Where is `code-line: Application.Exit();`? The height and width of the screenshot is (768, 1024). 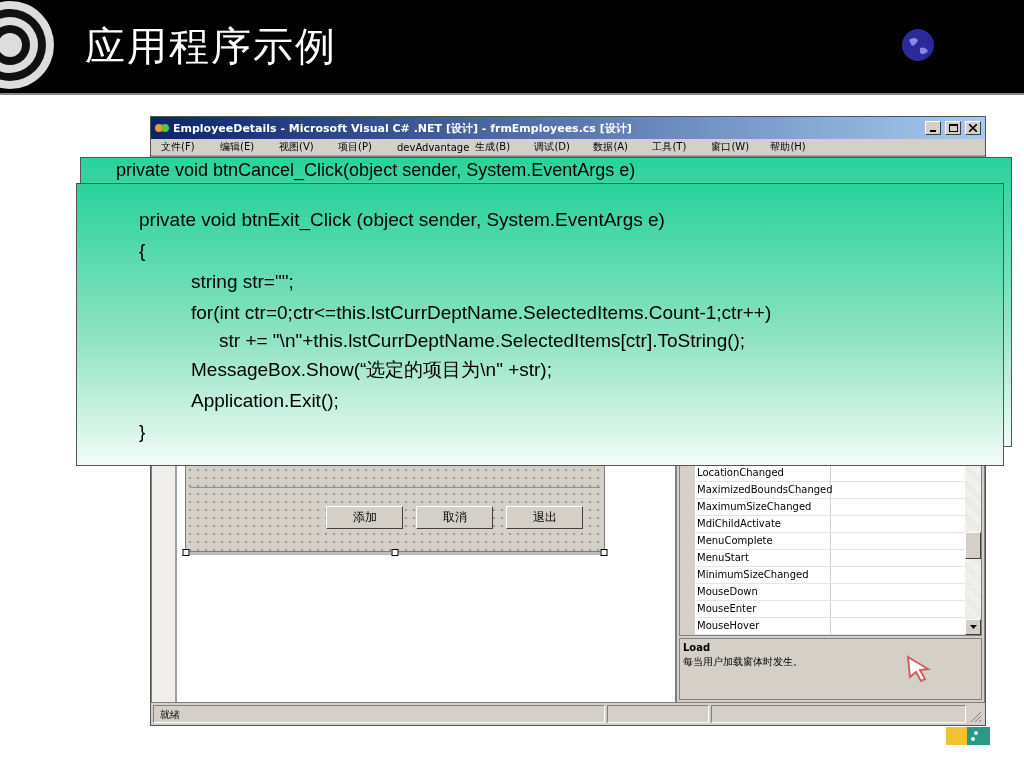 code-line: Application.Exit(); is located at coordinates (265, 401).